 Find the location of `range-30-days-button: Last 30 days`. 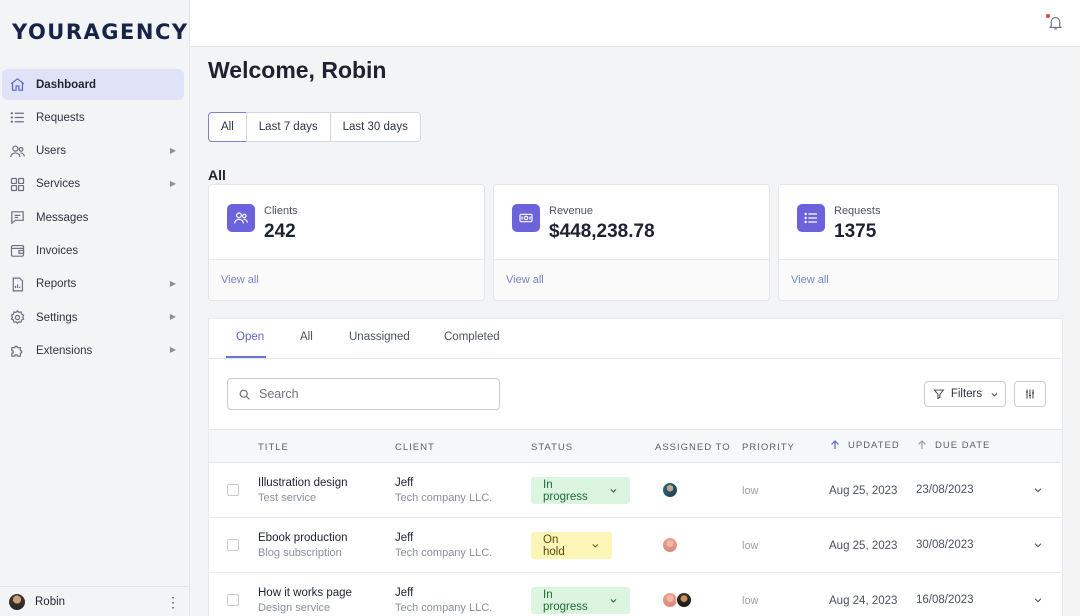

range-30-days-button: Last 30 days is located at coordinates (375, 127).